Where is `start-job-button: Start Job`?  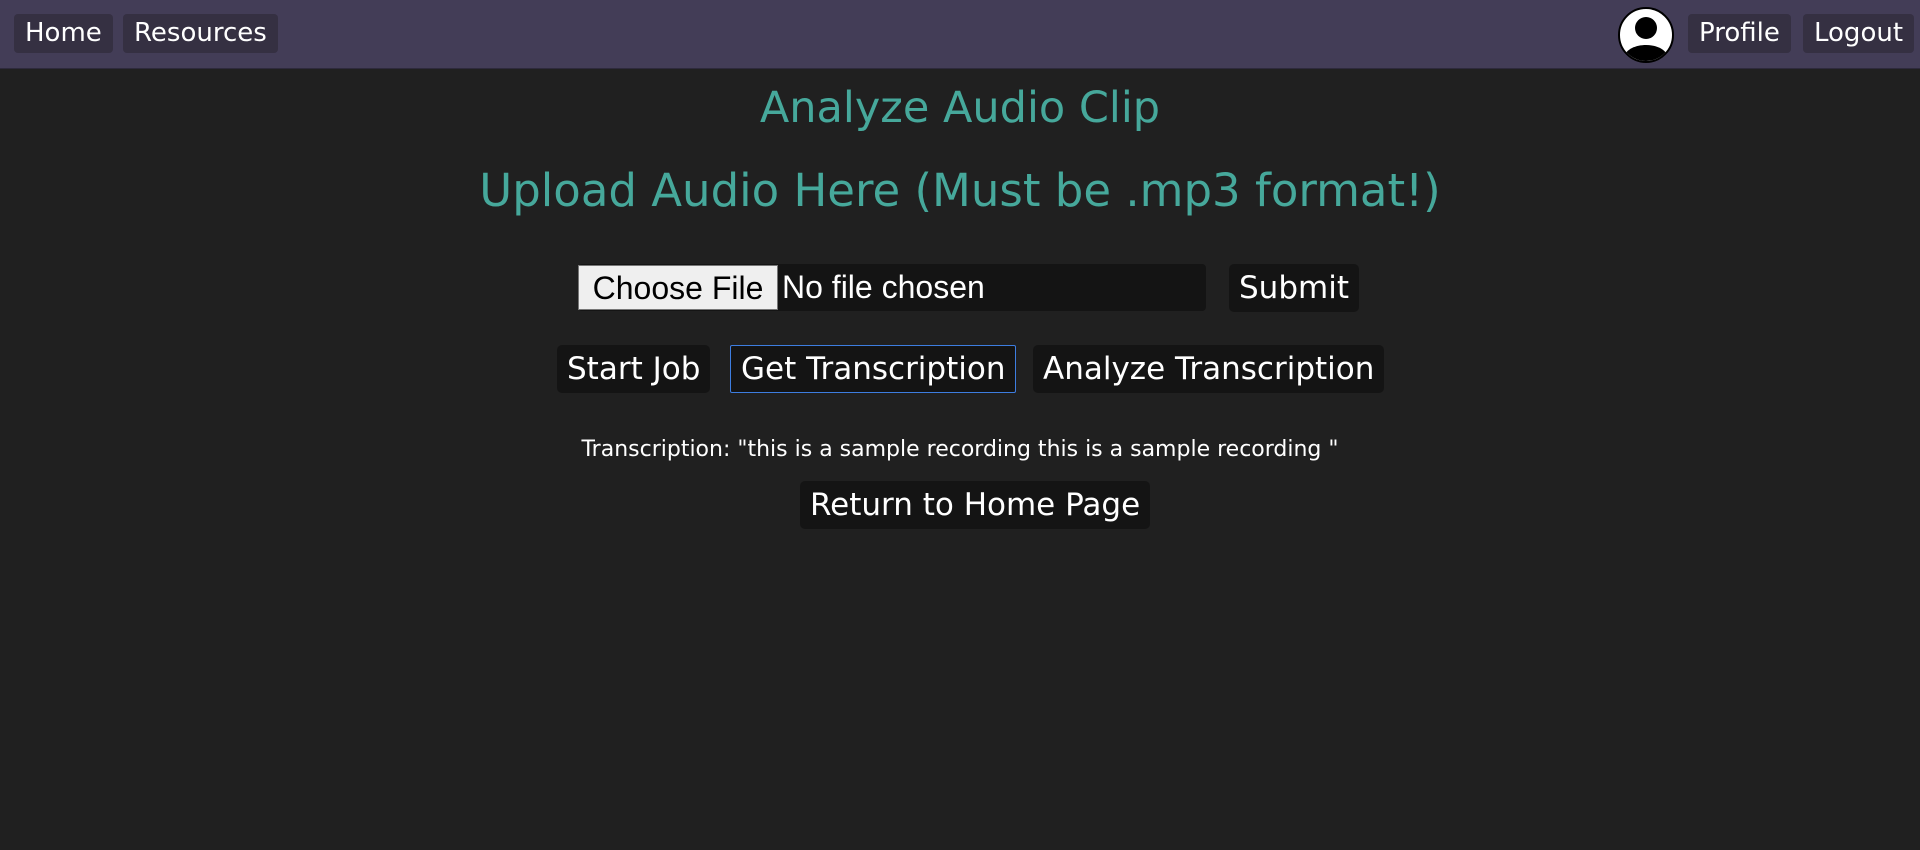 start-job-button: Start Job is located at coordinates (634, 369).